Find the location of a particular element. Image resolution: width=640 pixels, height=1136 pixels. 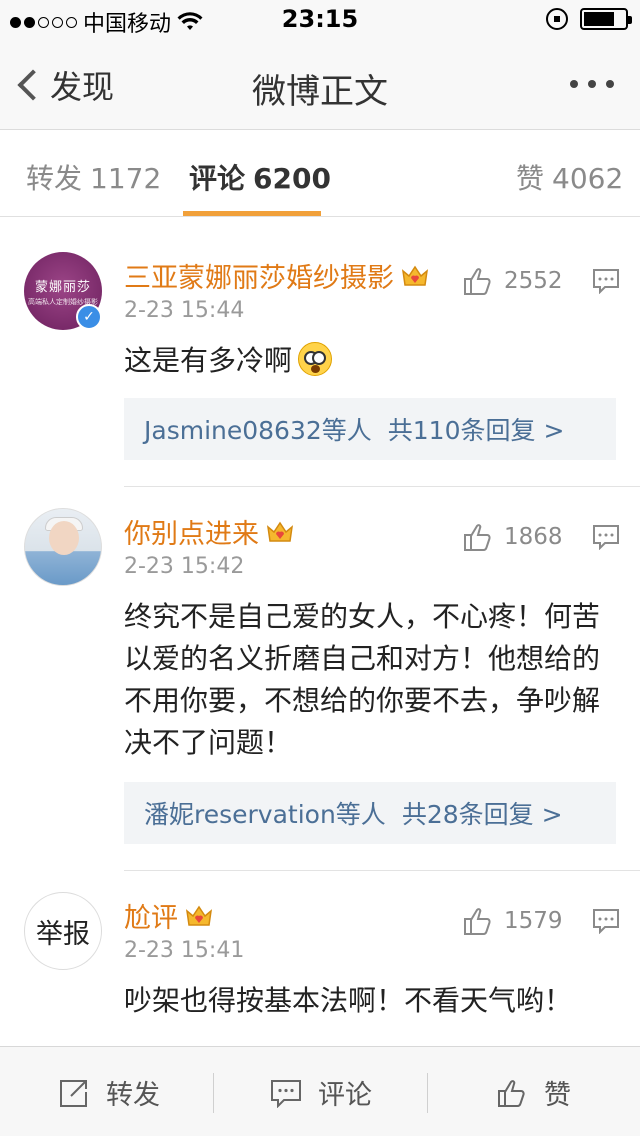

tab-repost: 转发 1172 is located at coordinates (93, 177).